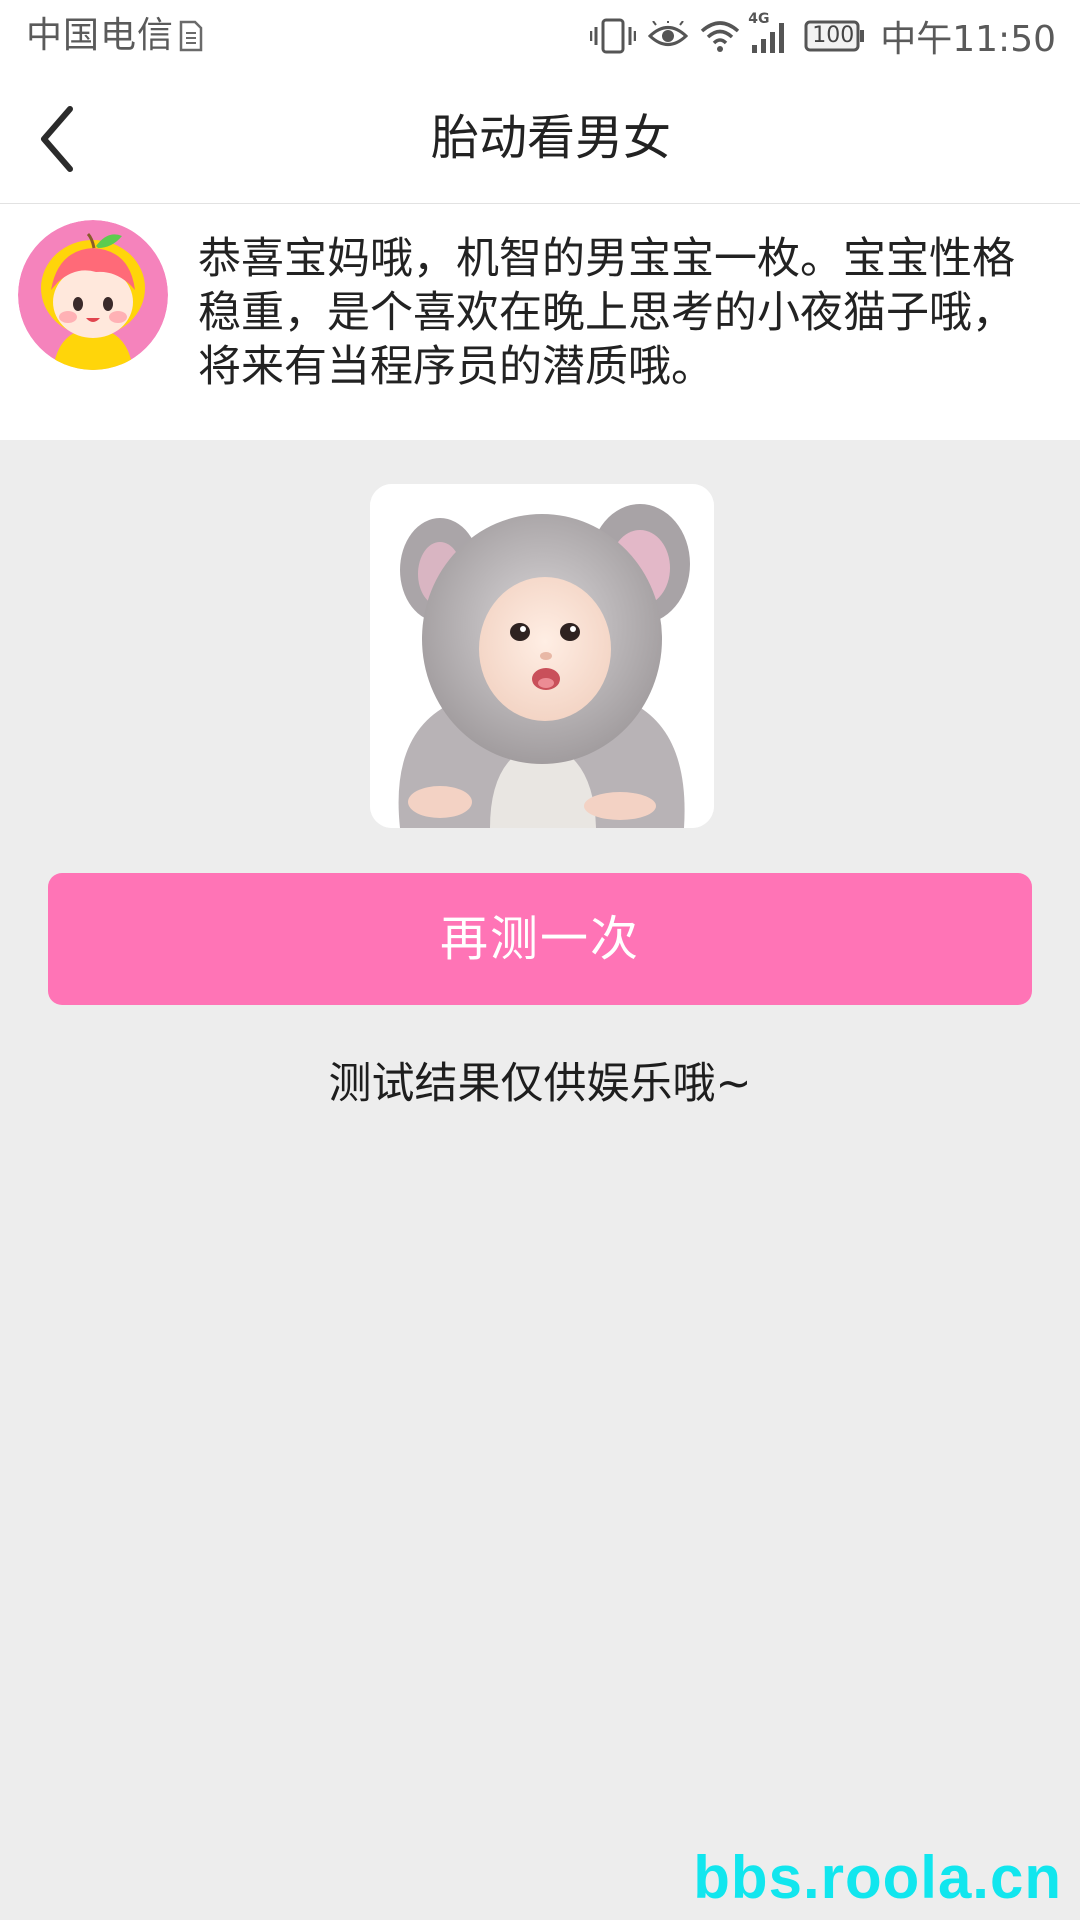 The width and height of the screenshot is (1080, 1920). I want to click on battery-level: 100, so click(833, 35).